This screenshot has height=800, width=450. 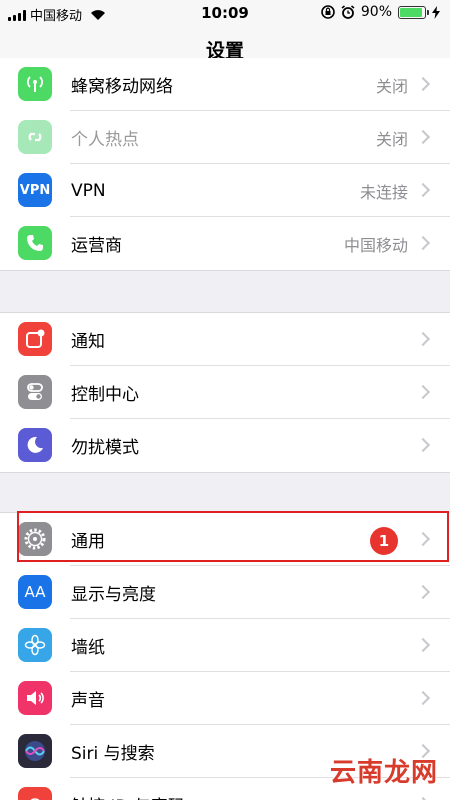 I want to click on step-badge: 1, so click(x=384, y=541).